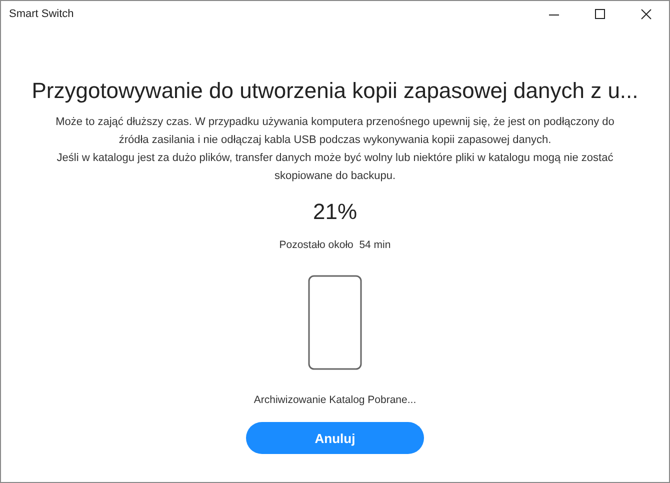  Describe the element at coordinates (335, 245) in the screenshot. I see `time-remaining: Pozostało około 54 min` at that location.